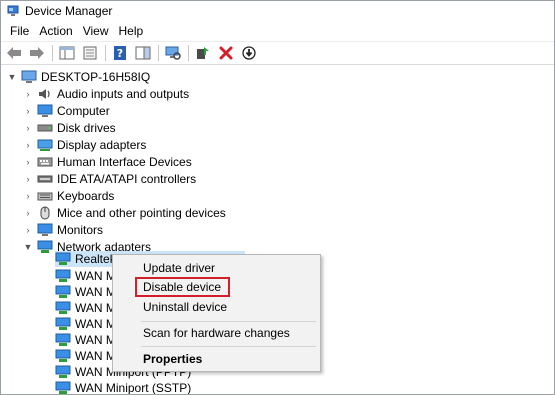  Describe the element at coordinates (143, 53) in the screenshot. I see `action-pane-icon` at that location.